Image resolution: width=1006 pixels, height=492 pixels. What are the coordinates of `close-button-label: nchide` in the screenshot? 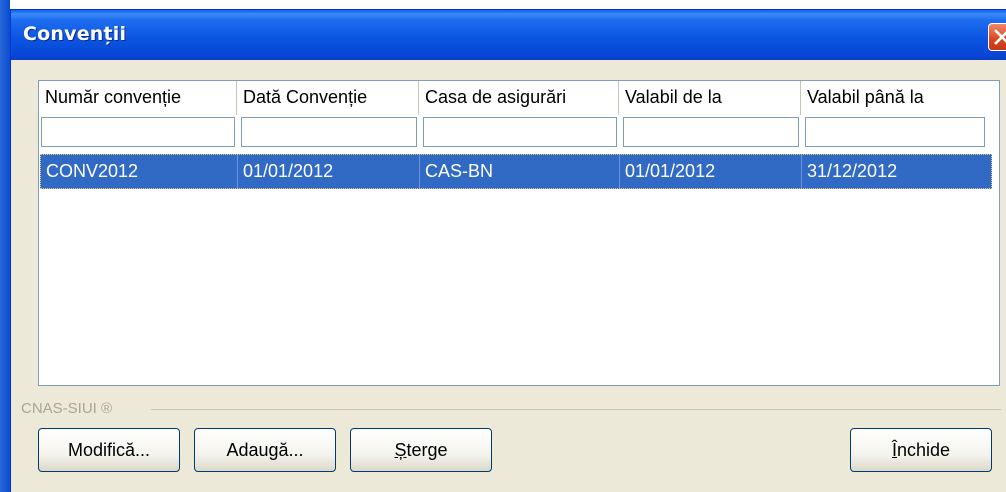 It's located at (923, 450).